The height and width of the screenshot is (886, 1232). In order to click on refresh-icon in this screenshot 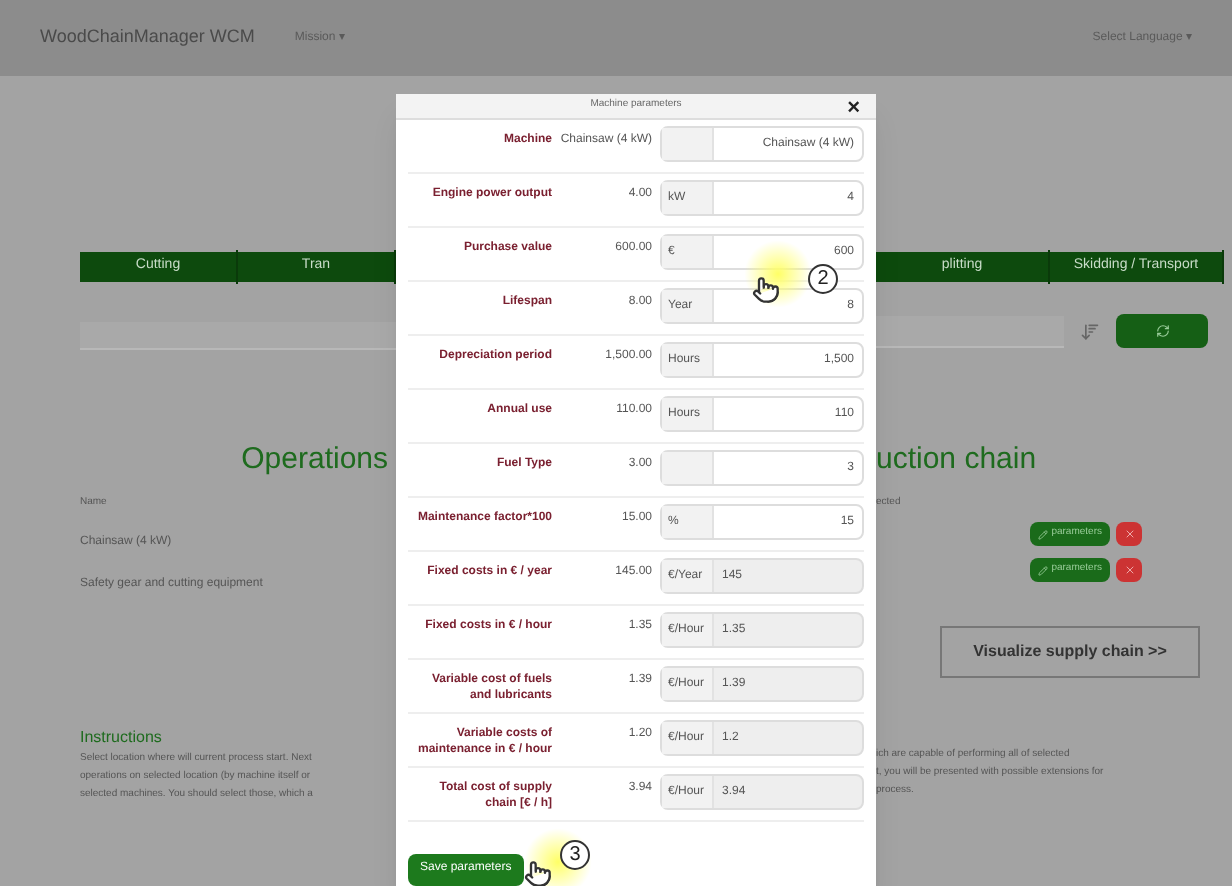, I will do `click(1162, 331)`.